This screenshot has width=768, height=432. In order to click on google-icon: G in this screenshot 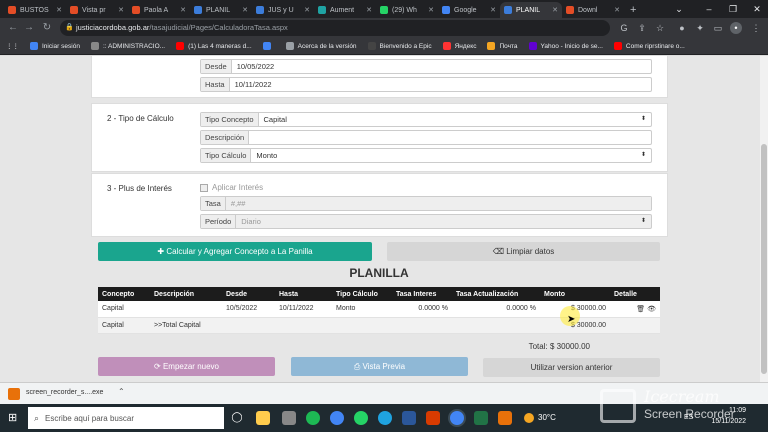, I will do `click(624, 28)`.